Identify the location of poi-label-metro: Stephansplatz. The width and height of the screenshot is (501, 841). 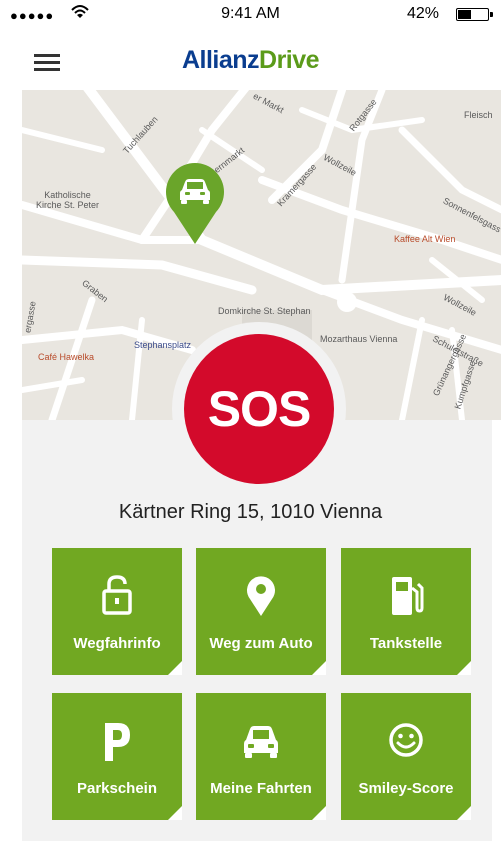
(163, 345).